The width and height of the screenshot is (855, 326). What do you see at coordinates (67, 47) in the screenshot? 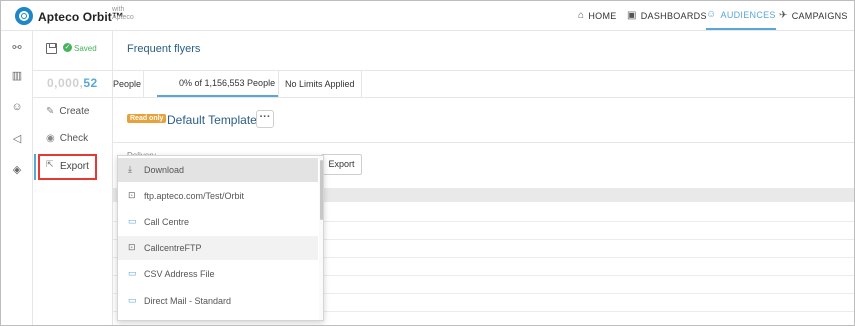
I see `check-icon: ✓` at bounding box center [67, 47].